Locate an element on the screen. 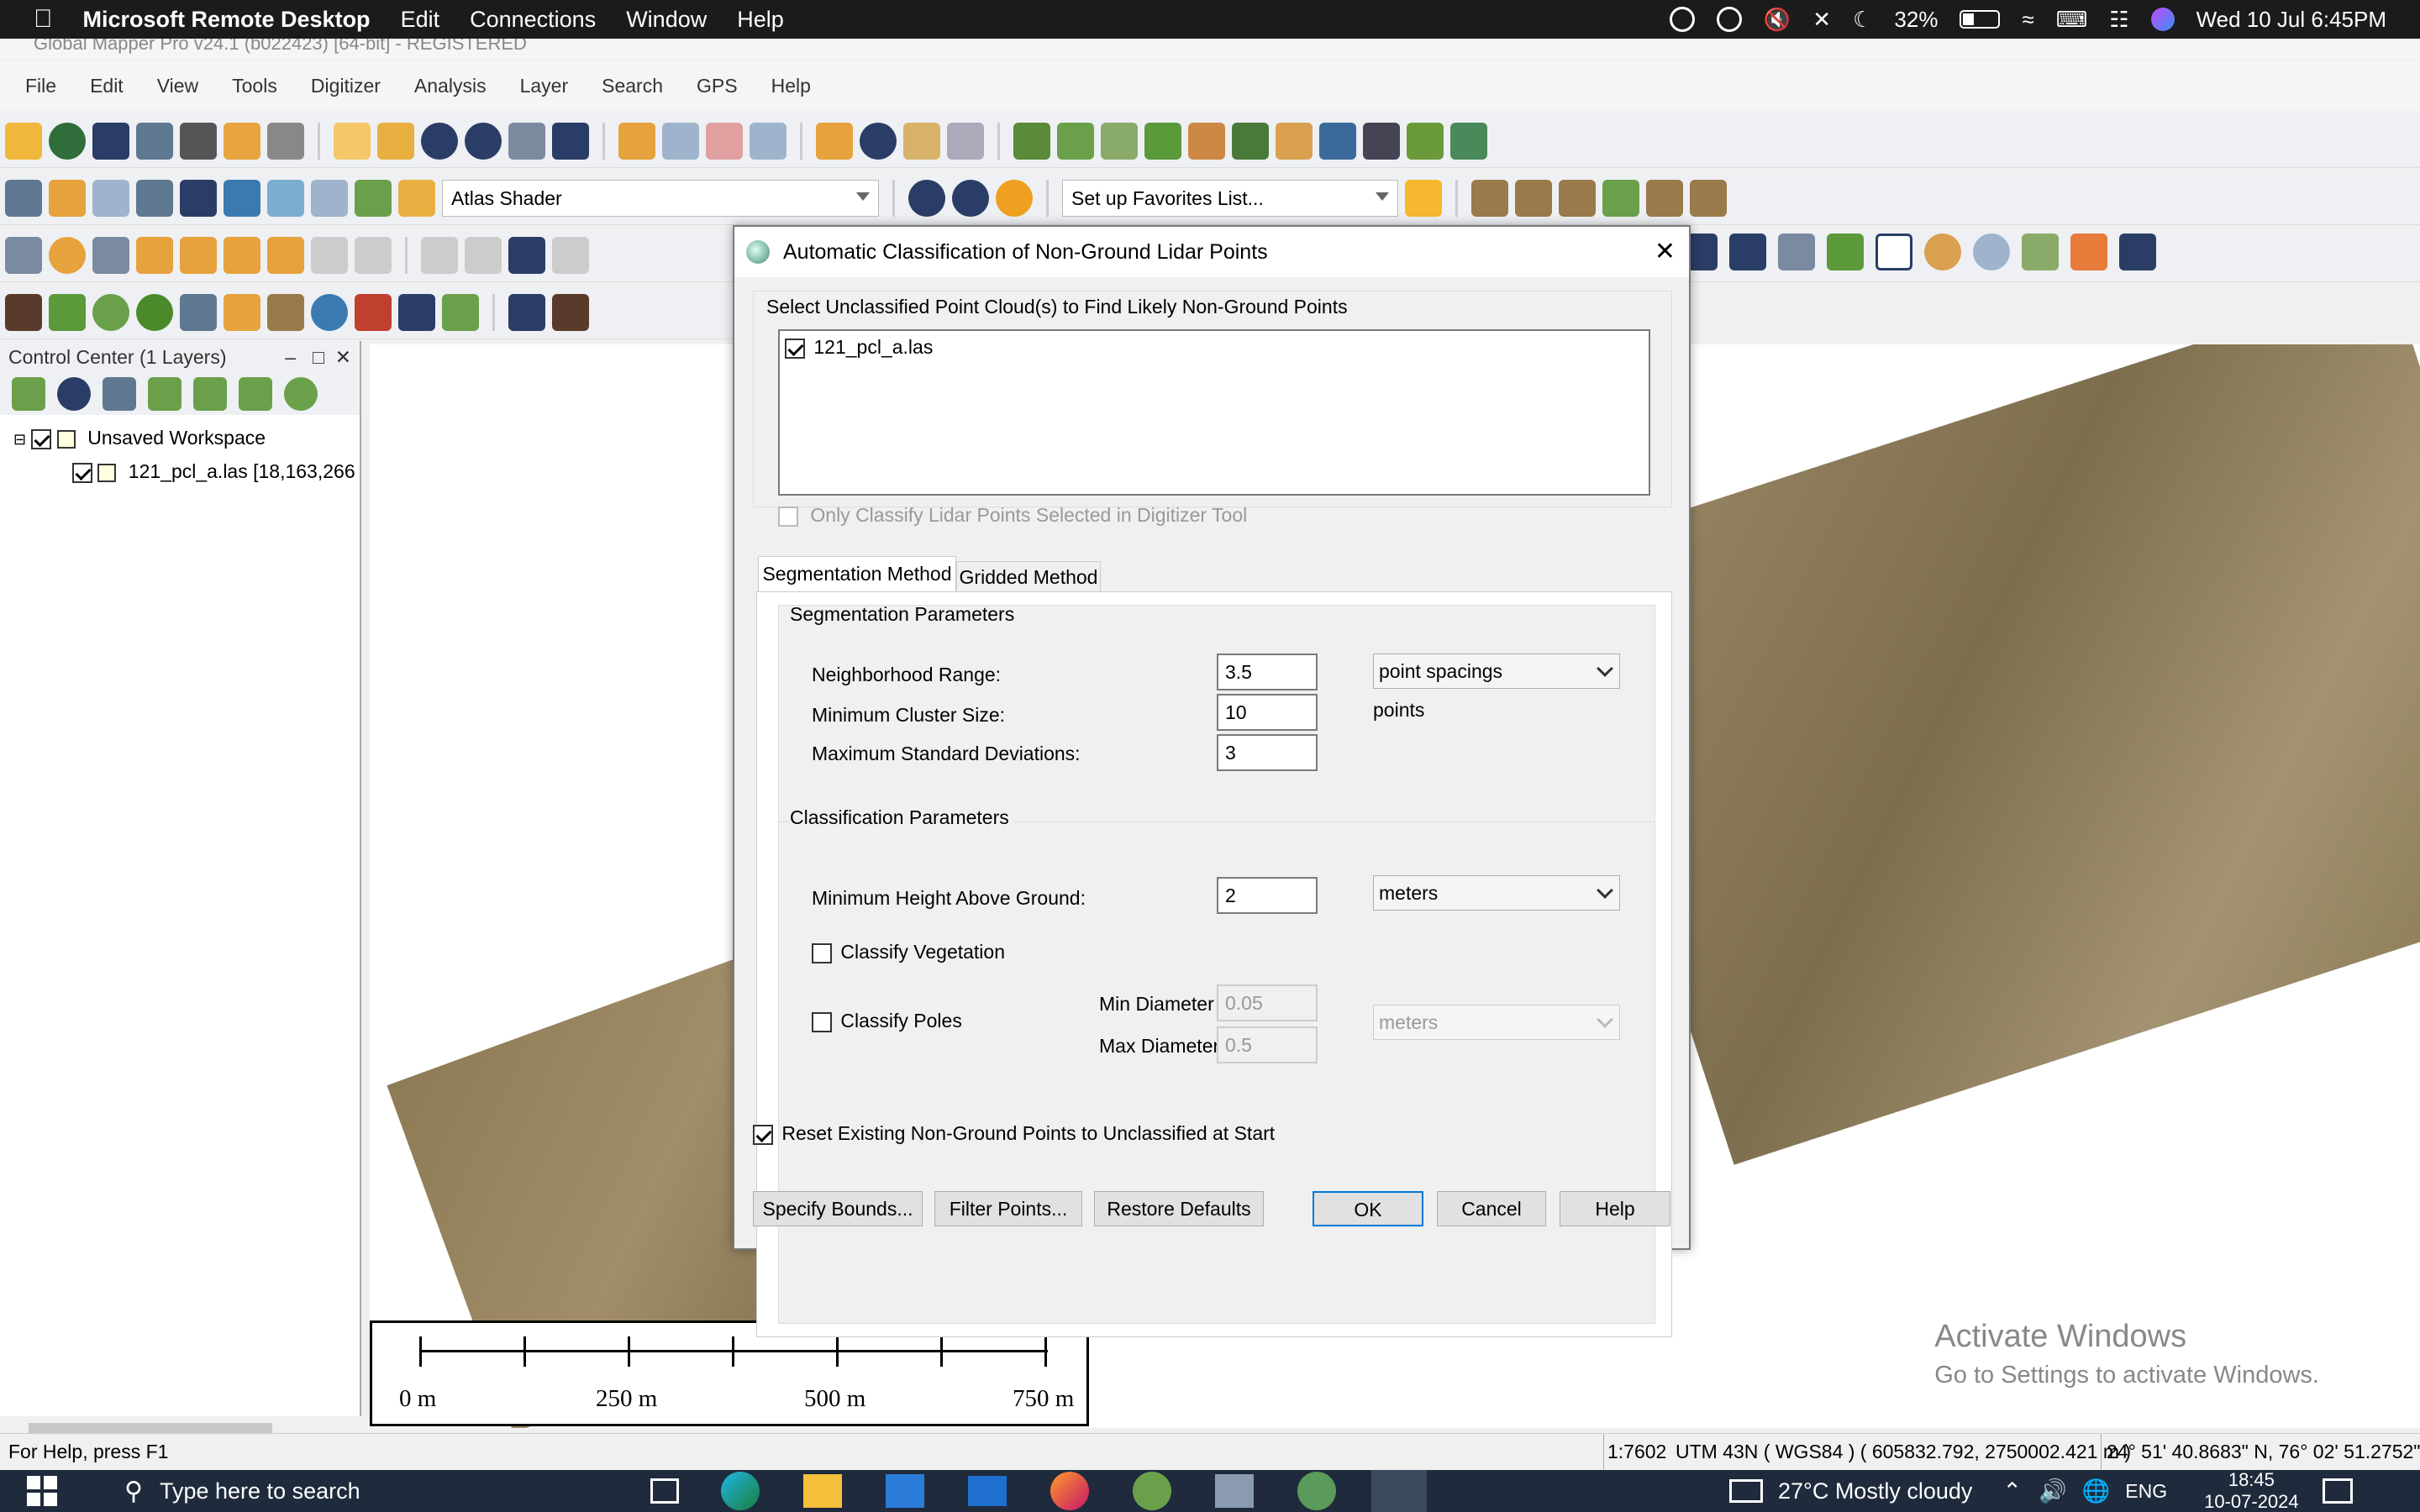 The height and width of the screenshot is (1512, 2420). classify-vegetation-checkbox is located at coordinates (822, 952).